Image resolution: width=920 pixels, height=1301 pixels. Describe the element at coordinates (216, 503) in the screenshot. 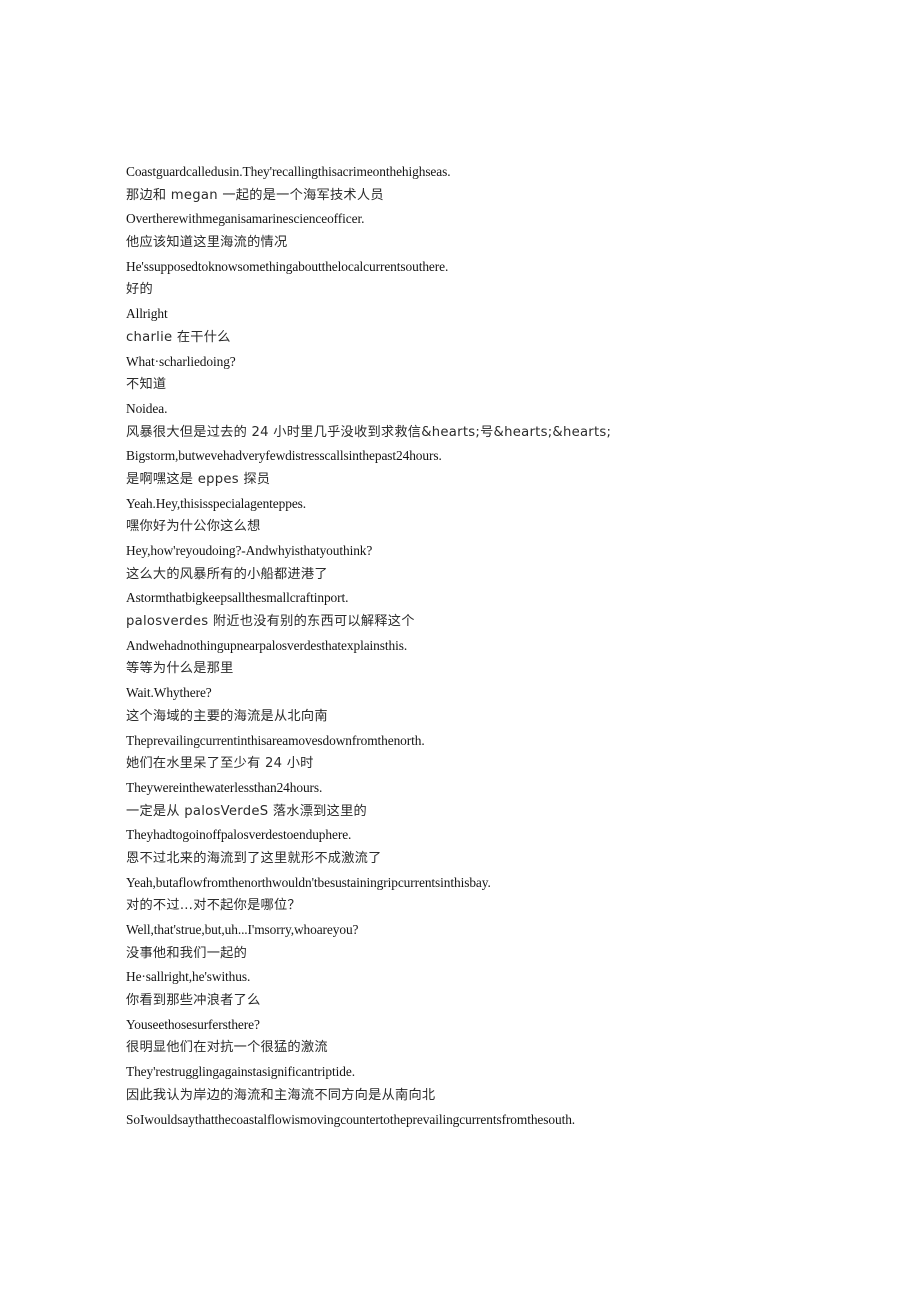

I see `transcript-line-en: Yeah.Hey,thisisspecialagenteppes.` at that location.